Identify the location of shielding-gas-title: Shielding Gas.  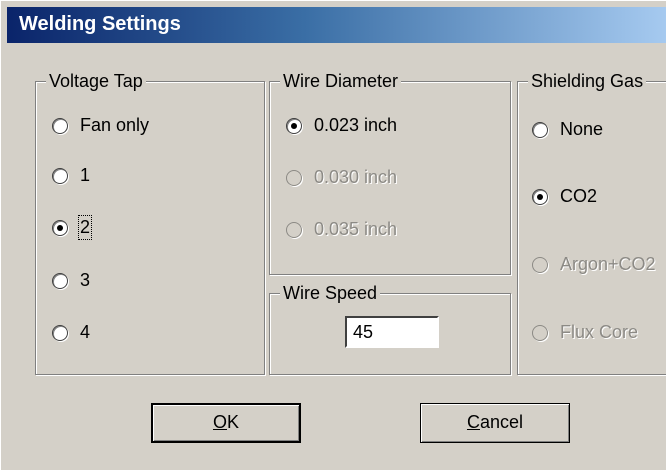
(587, 81).